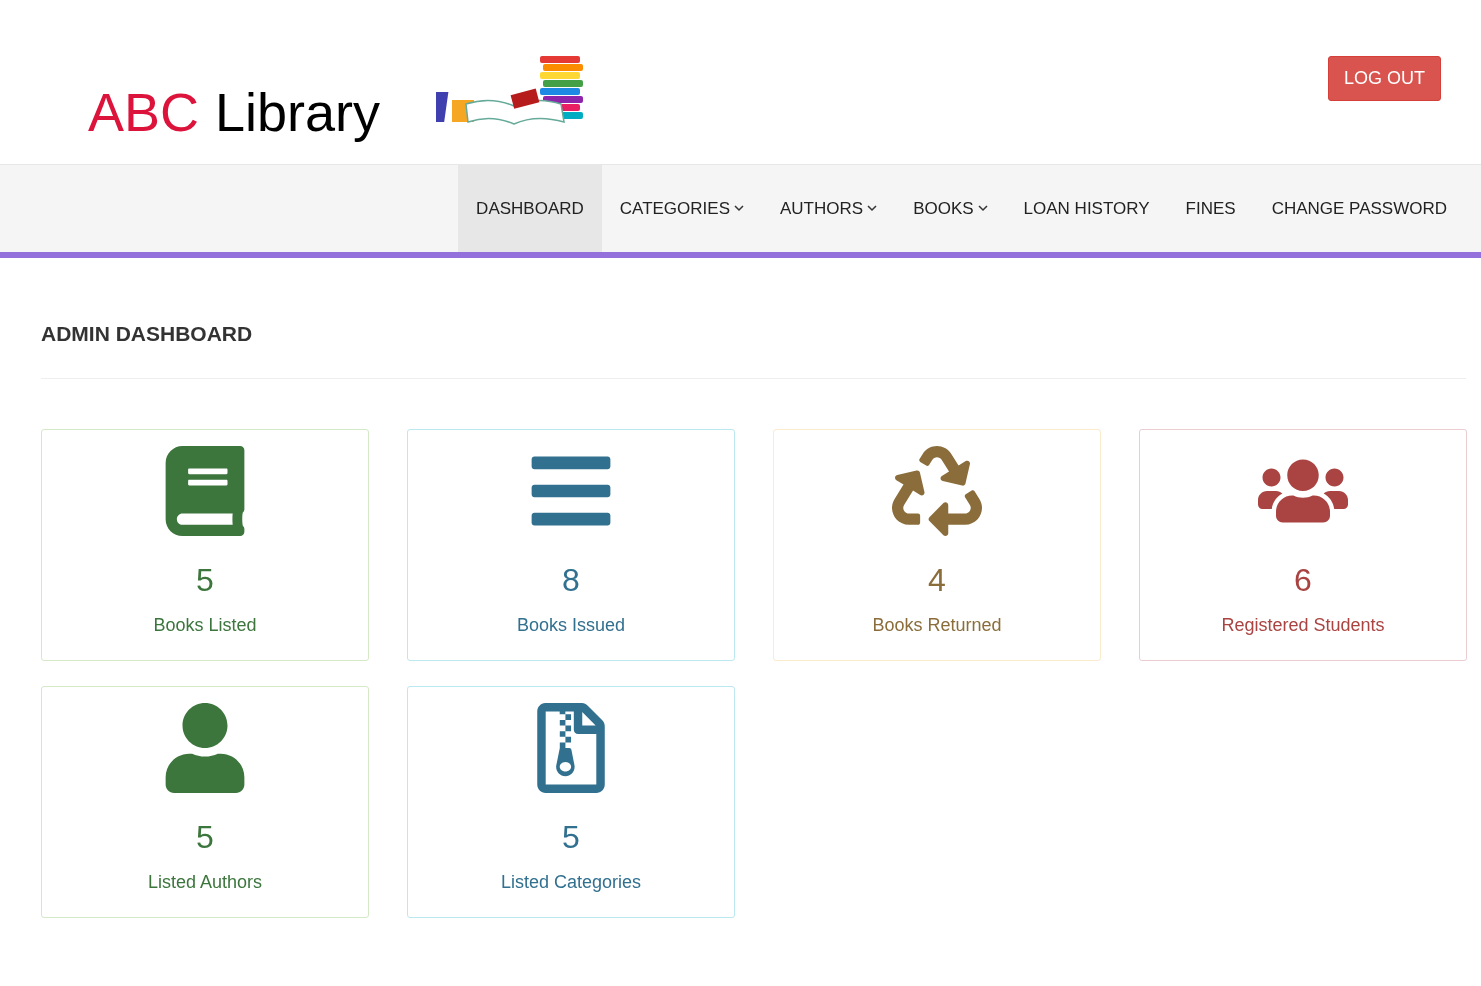  Describe the element at coordinates (147, 334) in the screenshot. I see `page-title: ADMIN DASHBOARD` at that location.